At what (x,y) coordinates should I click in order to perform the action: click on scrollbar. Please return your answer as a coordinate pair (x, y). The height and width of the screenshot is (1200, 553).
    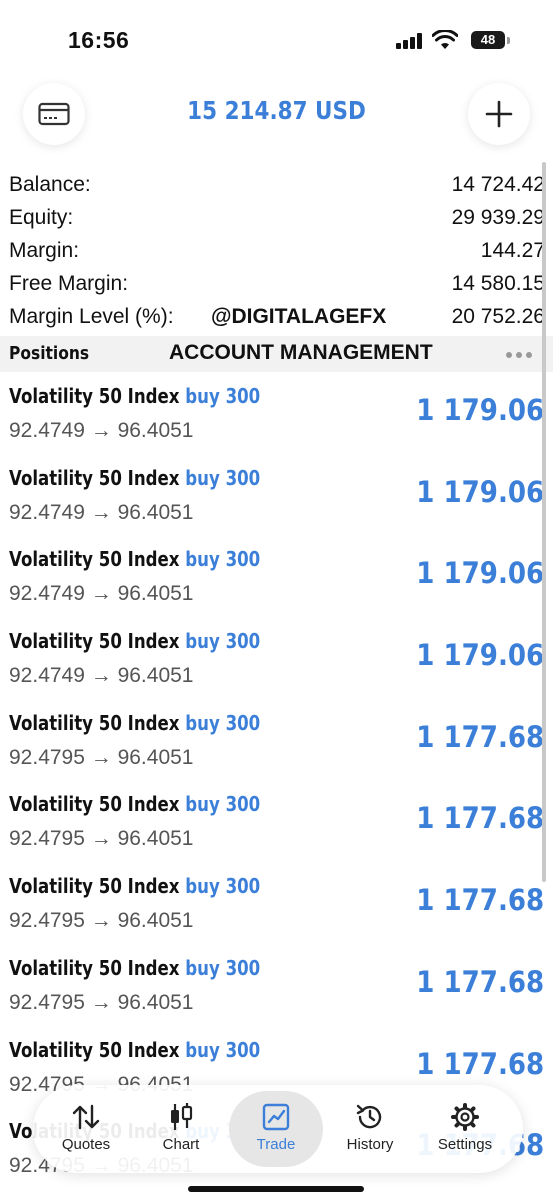
    Looking at the image, I should click on (544, 522).